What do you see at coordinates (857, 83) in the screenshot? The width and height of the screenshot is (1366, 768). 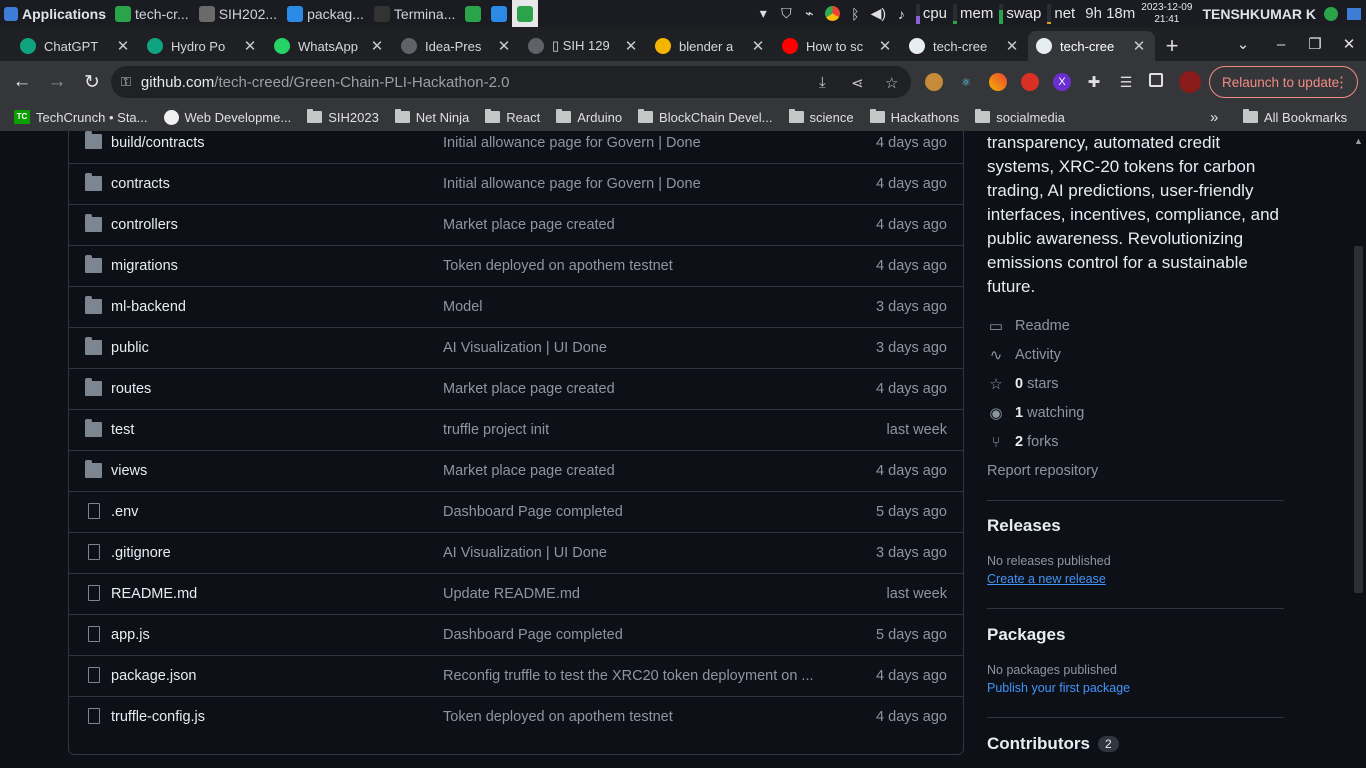 I see `share-icon: ⋖` at bounding box center [857, 83].